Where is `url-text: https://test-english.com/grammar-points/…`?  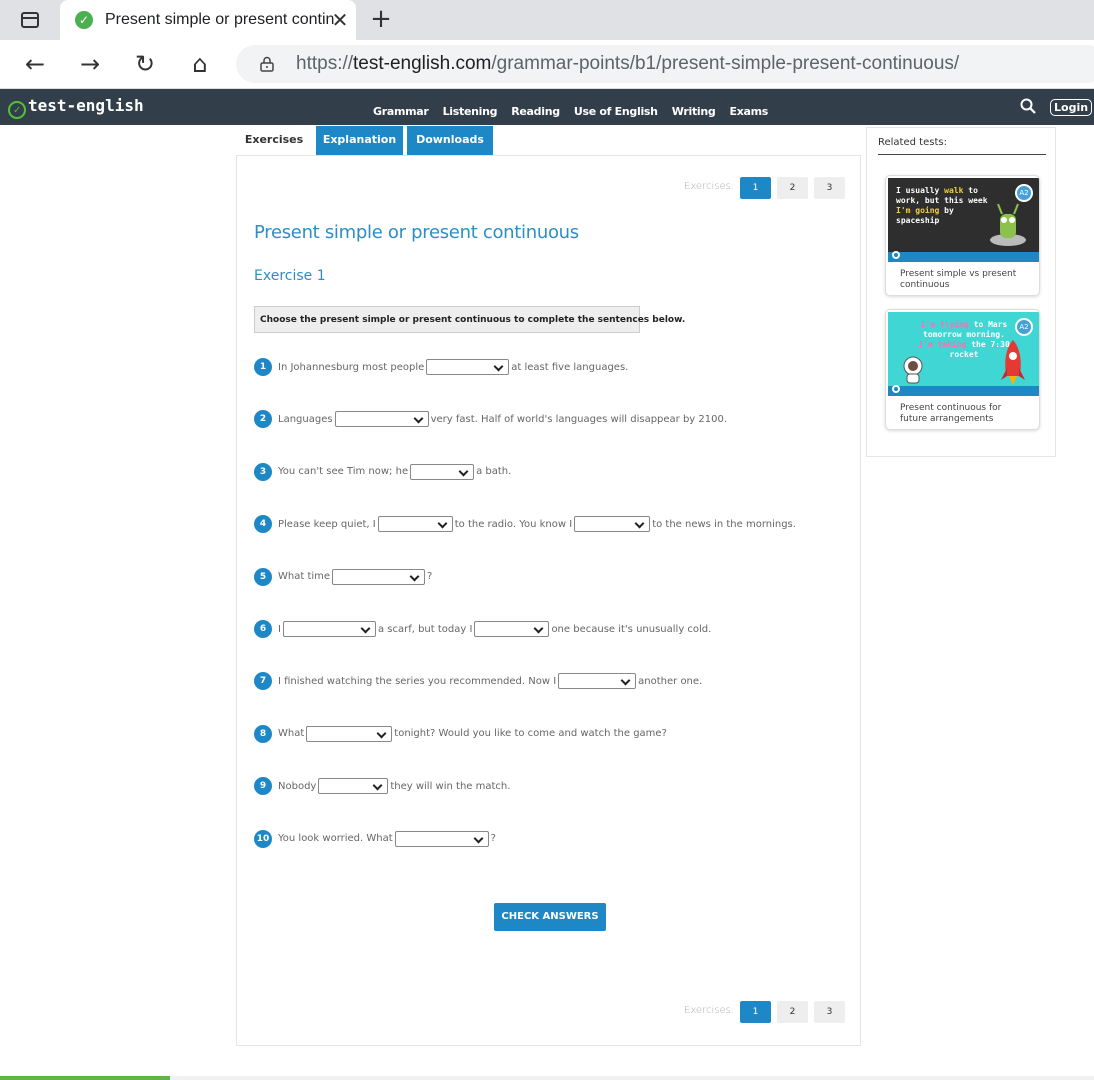
url-text: https://test-english.com/grammar-points/… is located at coordinates (628, 63).